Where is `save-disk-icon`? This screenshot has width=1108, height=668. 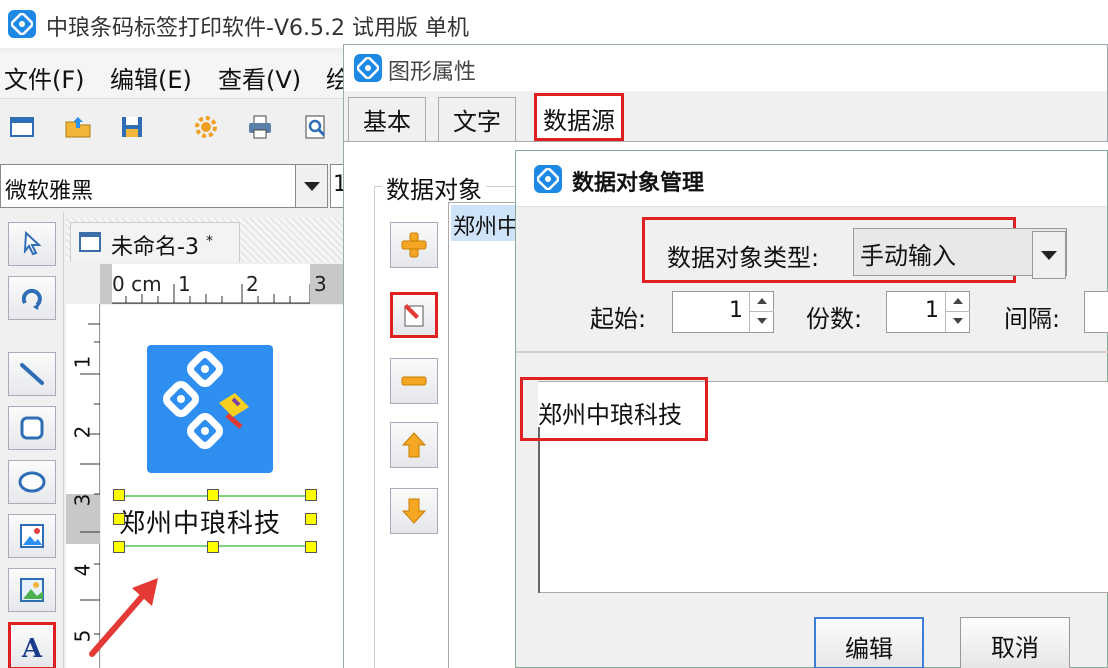
save-disk-icon is located at coordinates (132, 127).